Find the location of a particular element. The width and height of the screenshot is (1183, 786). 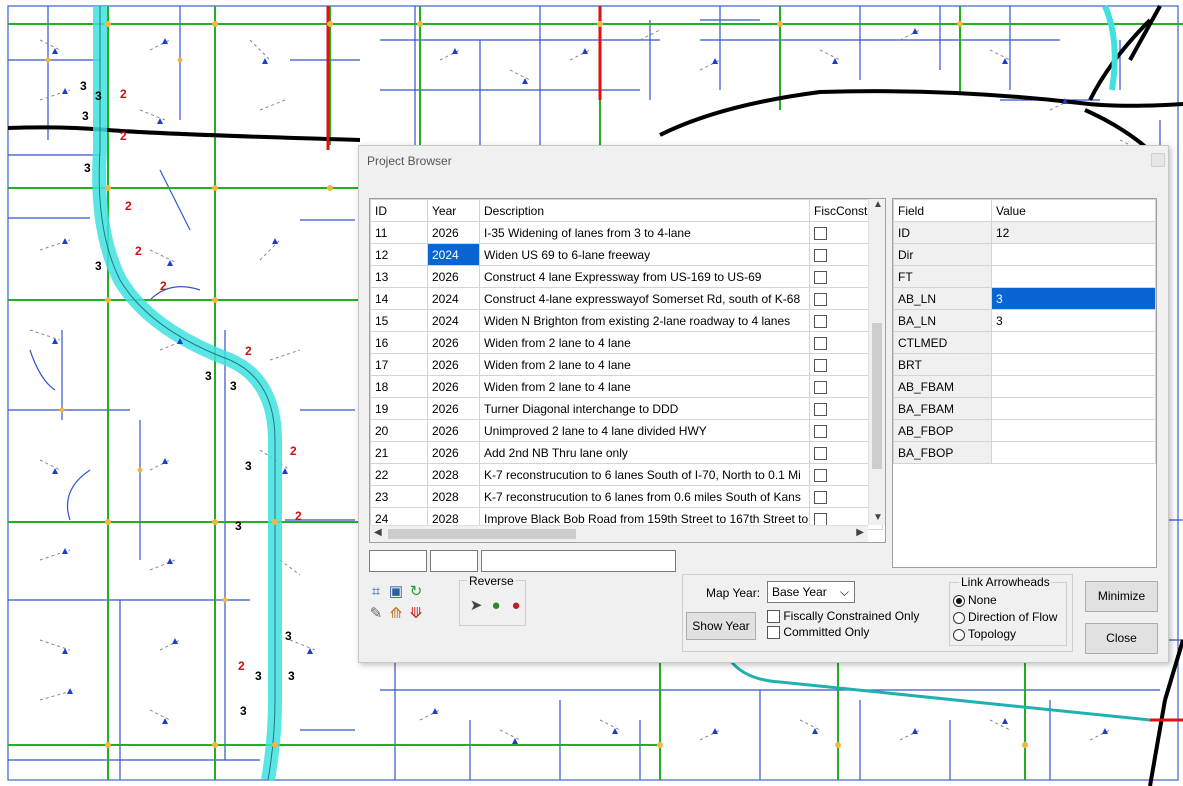

project-description-cell: Widen US 69 to 6-lane freeway is located at coordinates (644, 254).